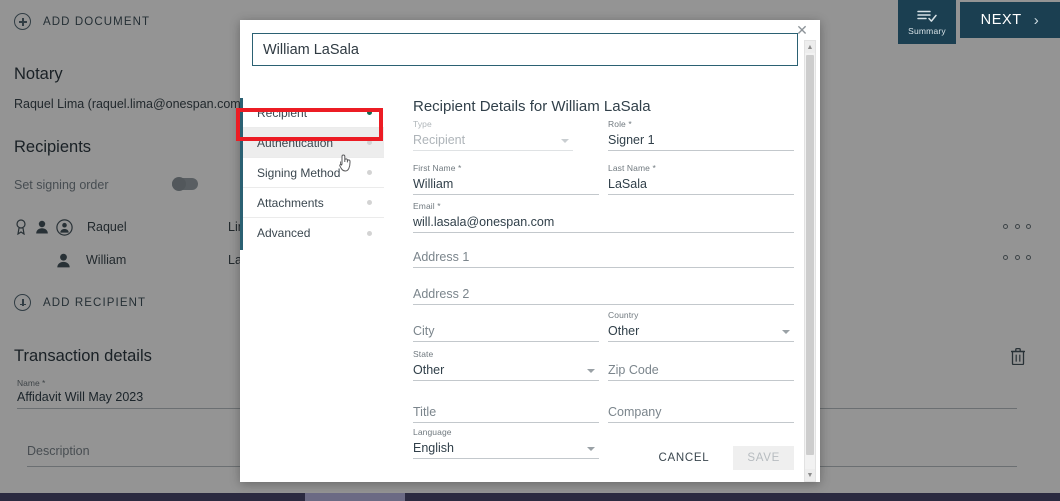 Image resolution: width=1060 pixels, height=501 pixels. I want to click on sidebar-item-label: Attachments, so click(290, 202).